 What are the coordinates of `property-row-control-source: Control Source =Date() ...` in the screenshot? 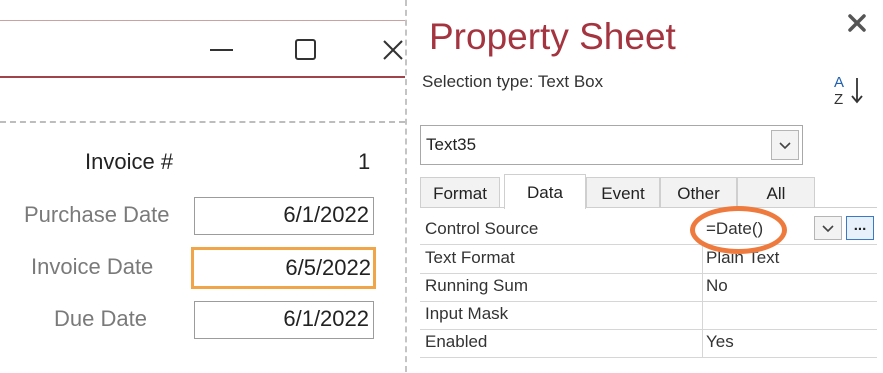 It's located at (648, 230).